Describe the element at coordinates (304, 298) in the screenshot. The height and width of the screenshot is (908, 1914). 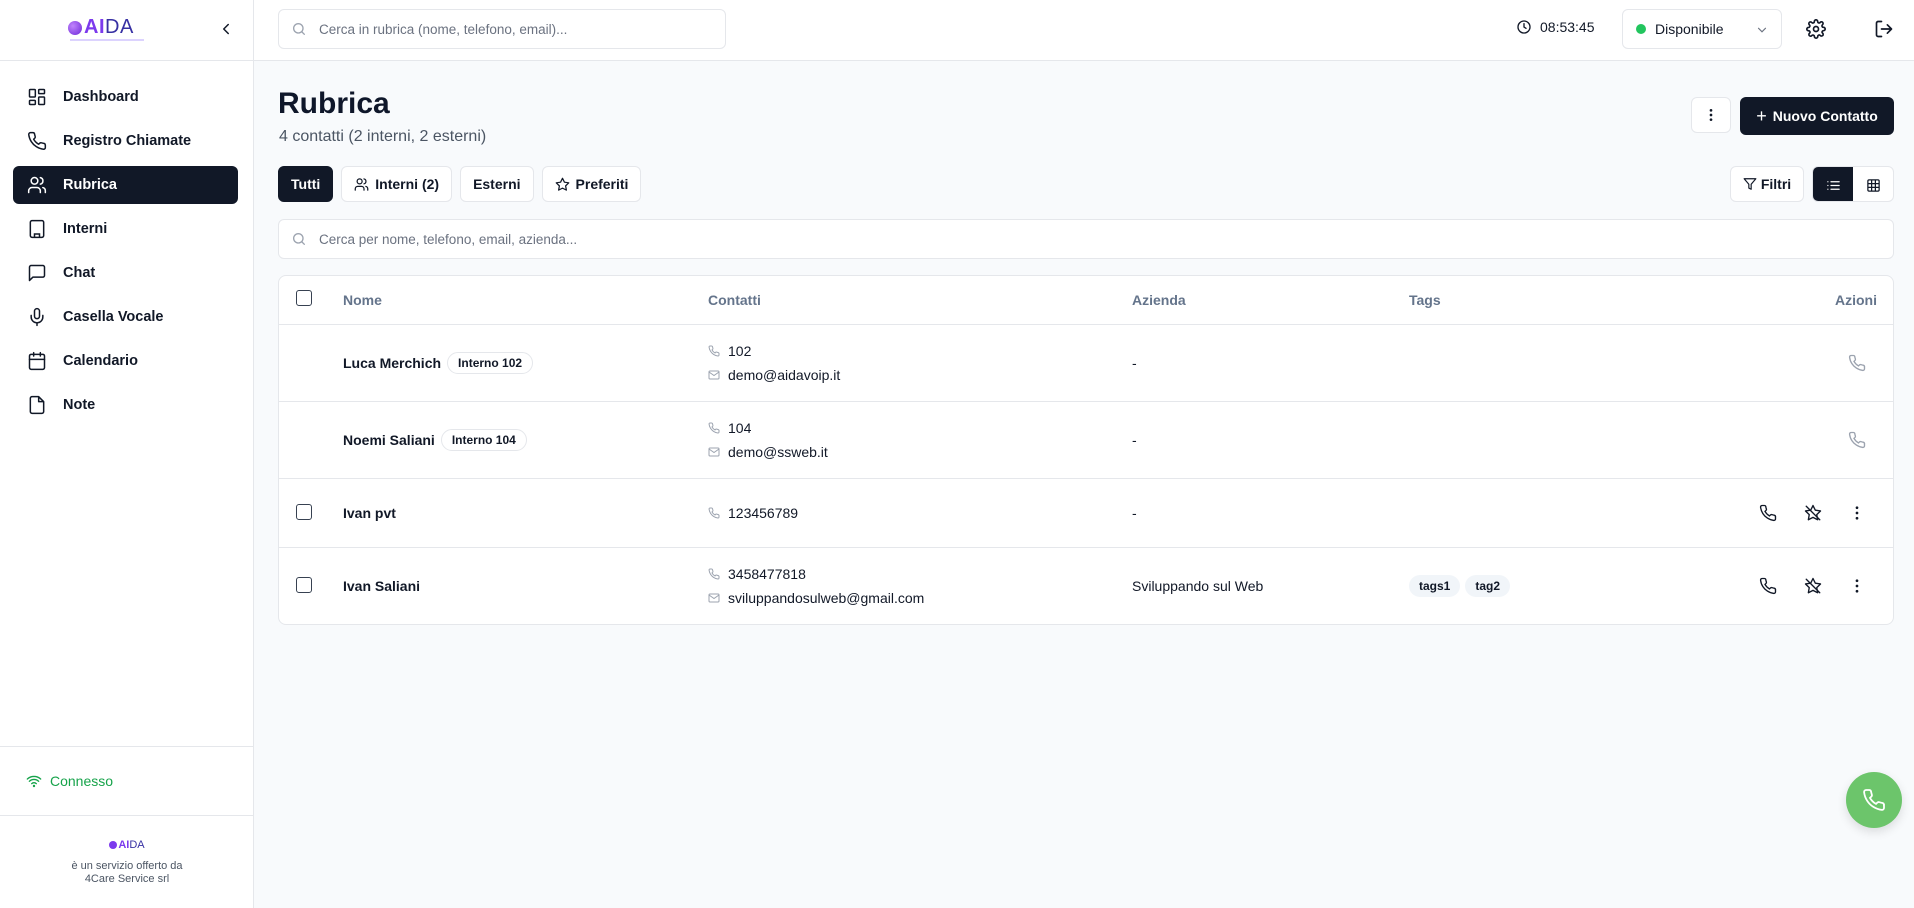
I see `select-all-checkbox` at that location.